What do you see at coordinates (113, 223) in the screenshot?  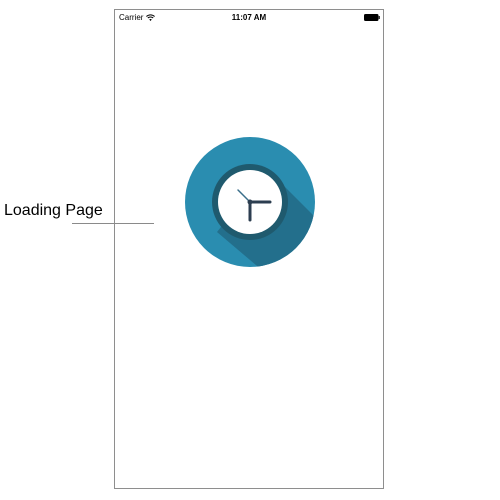 I see `annotation-line` at bounding box center [113, 223].